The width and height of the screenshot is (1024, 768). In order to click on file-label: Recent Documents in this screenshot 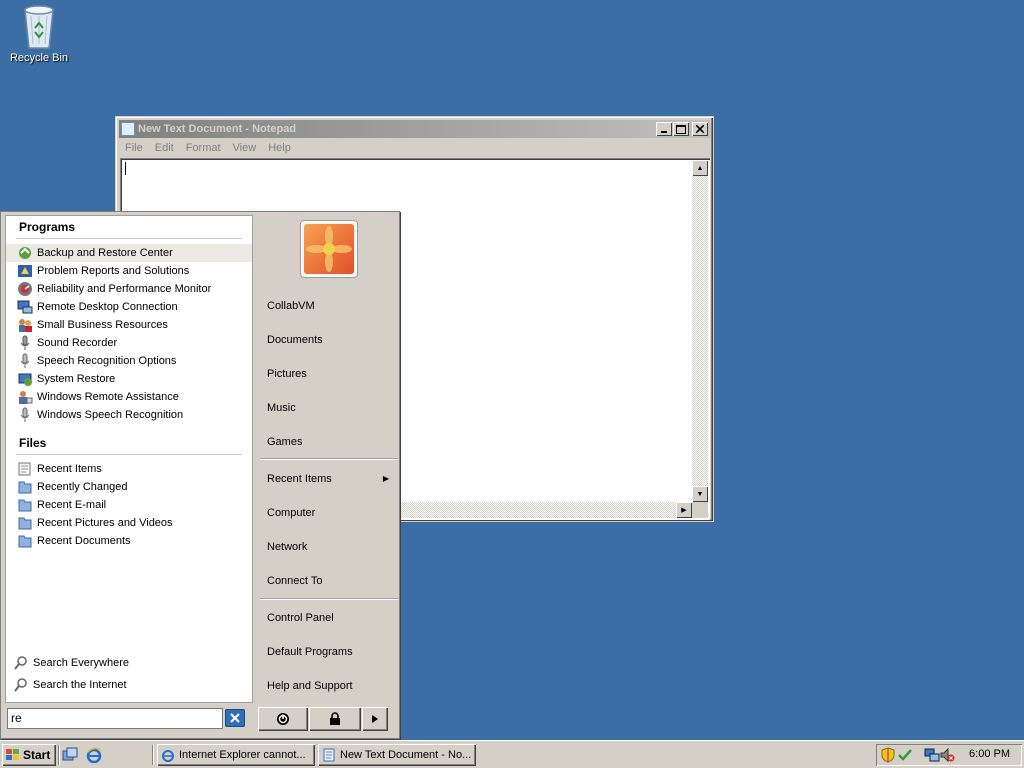, I will do `click(84, 541)`.